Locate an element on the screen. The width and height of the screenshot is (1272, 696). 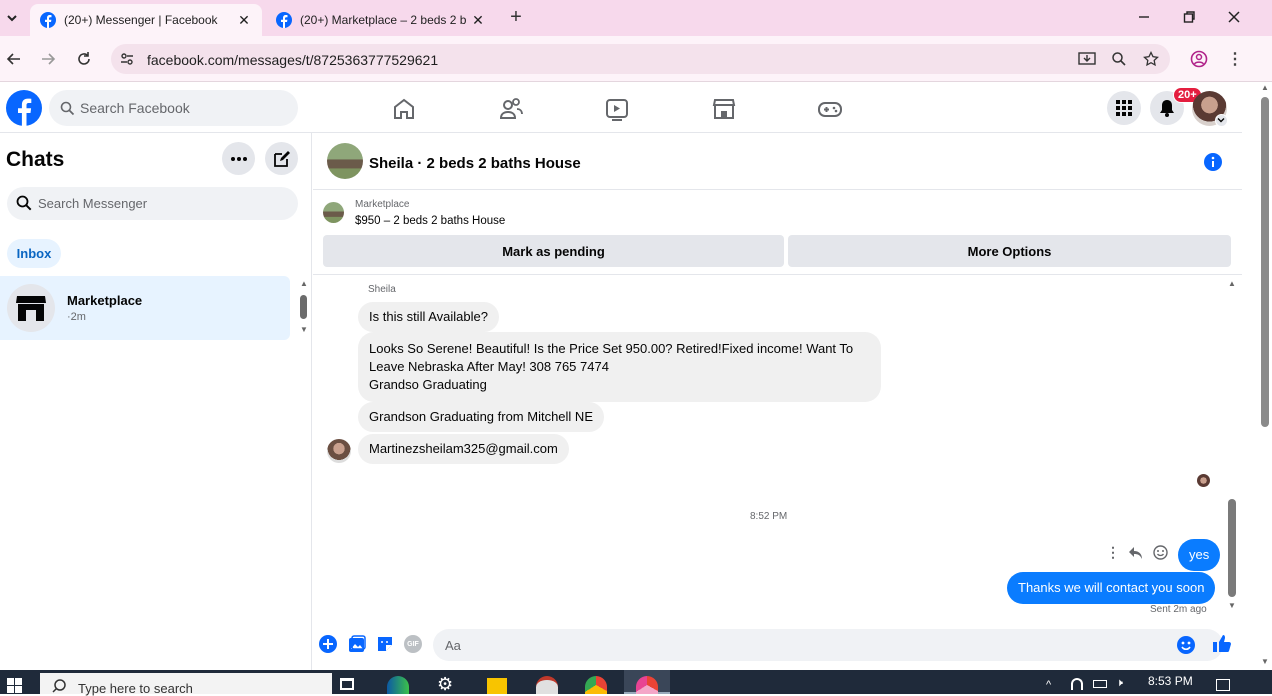
add-plus-icon is located at coordinates (328, 644).